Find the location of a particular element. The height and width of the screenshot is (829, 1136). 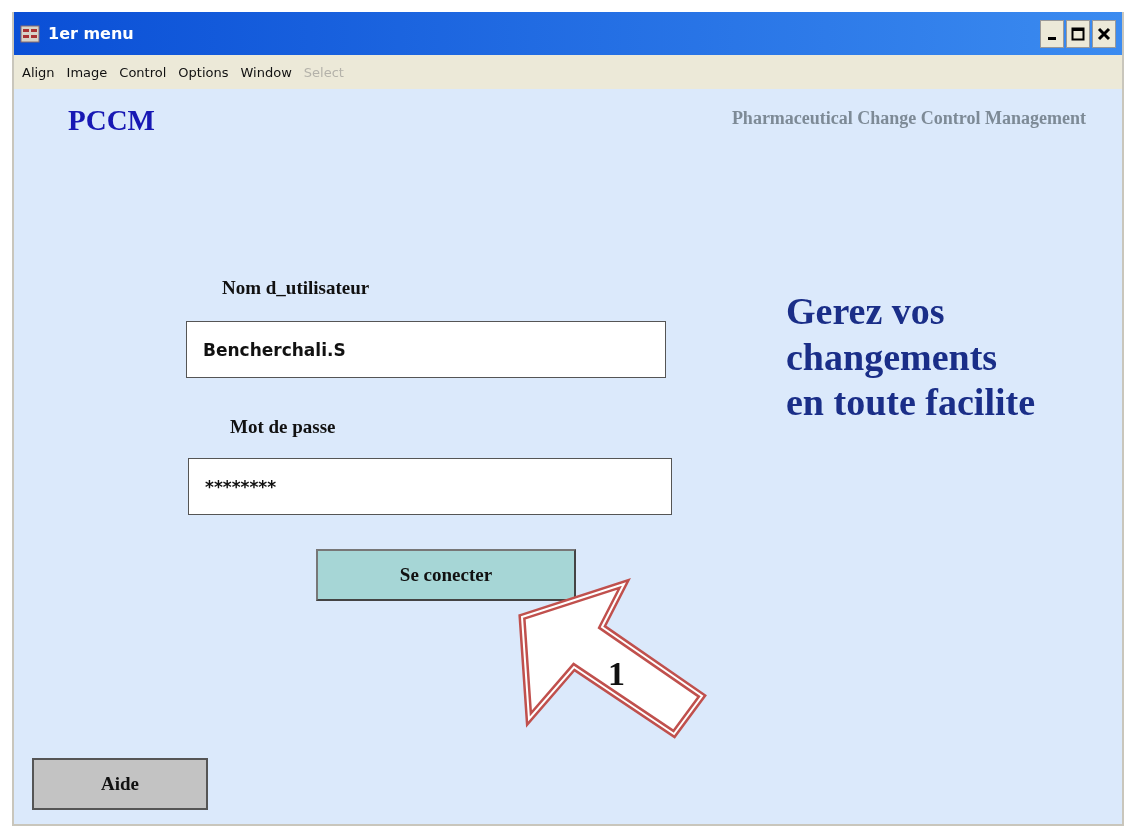

slogan-line: changements is located at coordinates (892, 357).